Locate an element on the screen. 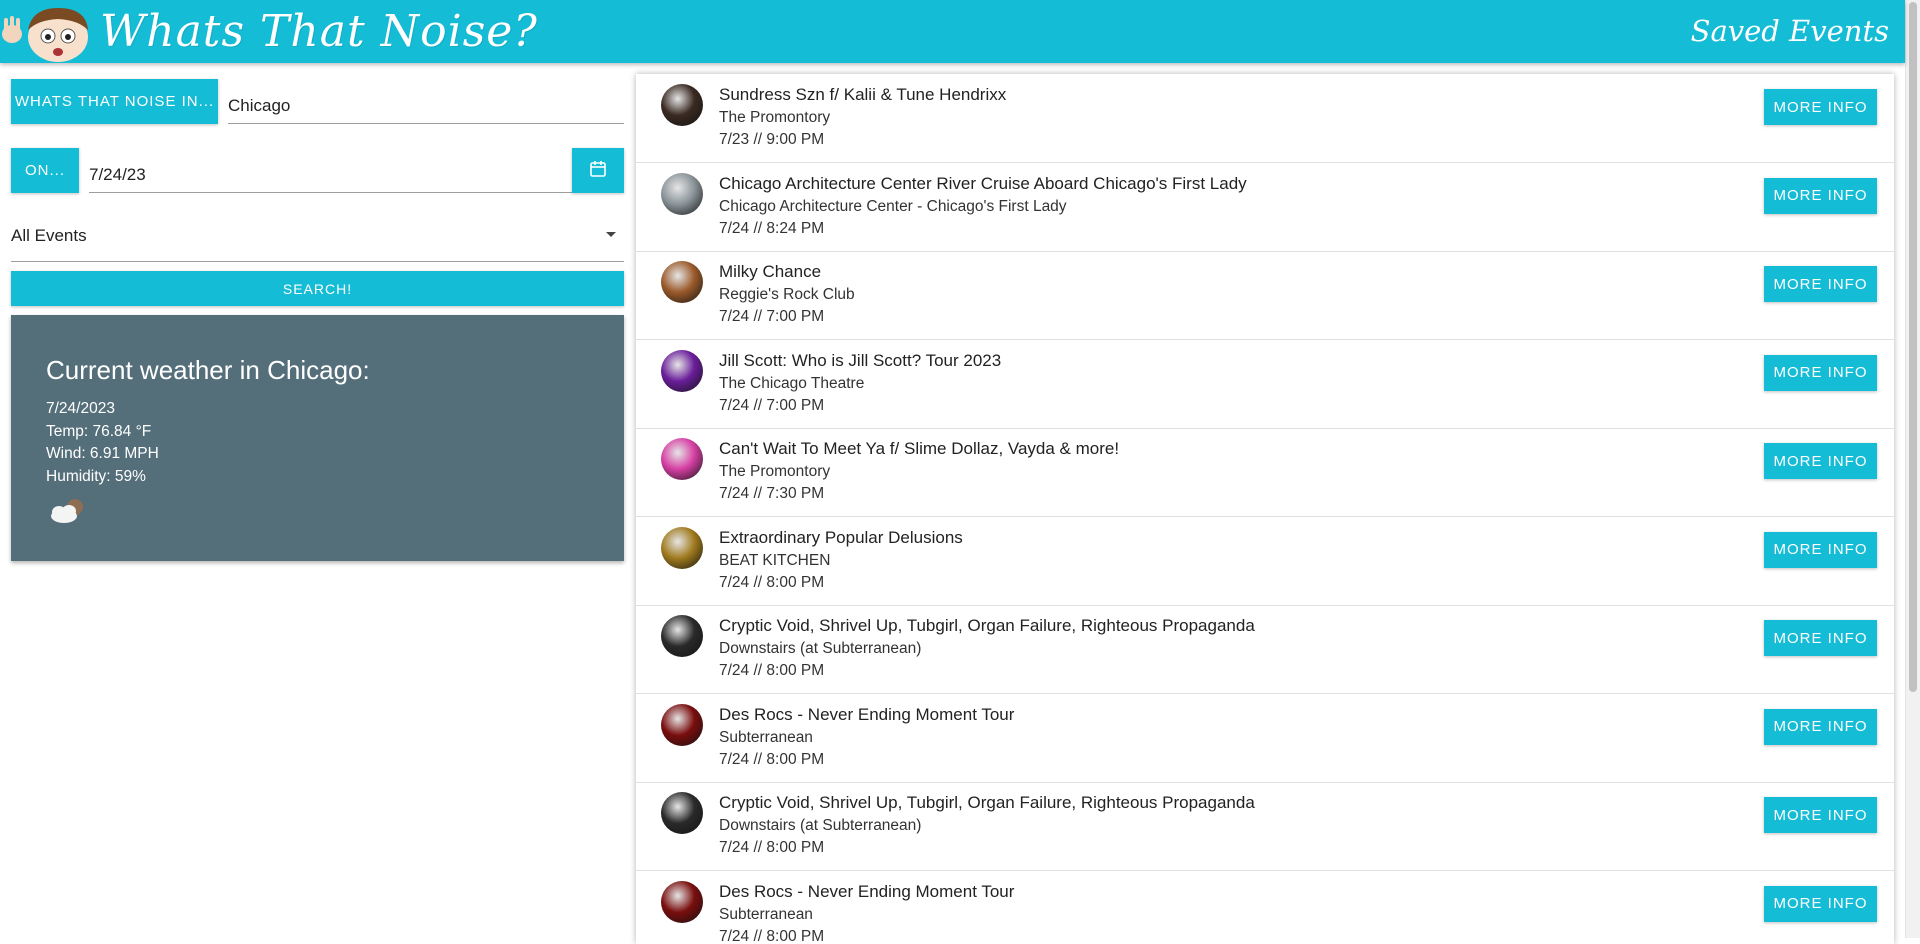  chevron-down-icon is located at coordinates (611, 234).